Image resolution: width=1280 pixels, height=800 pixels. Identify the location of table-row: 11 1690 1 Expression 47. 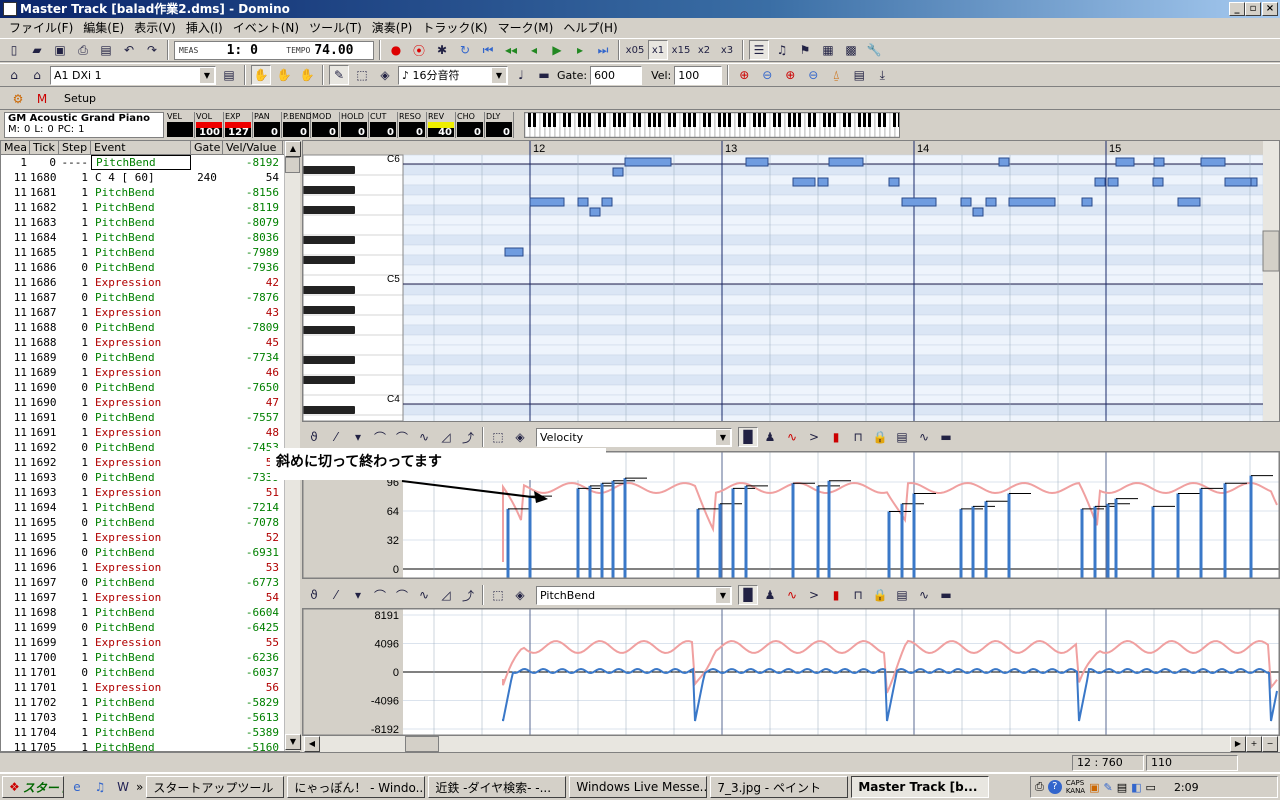
(150, 402).